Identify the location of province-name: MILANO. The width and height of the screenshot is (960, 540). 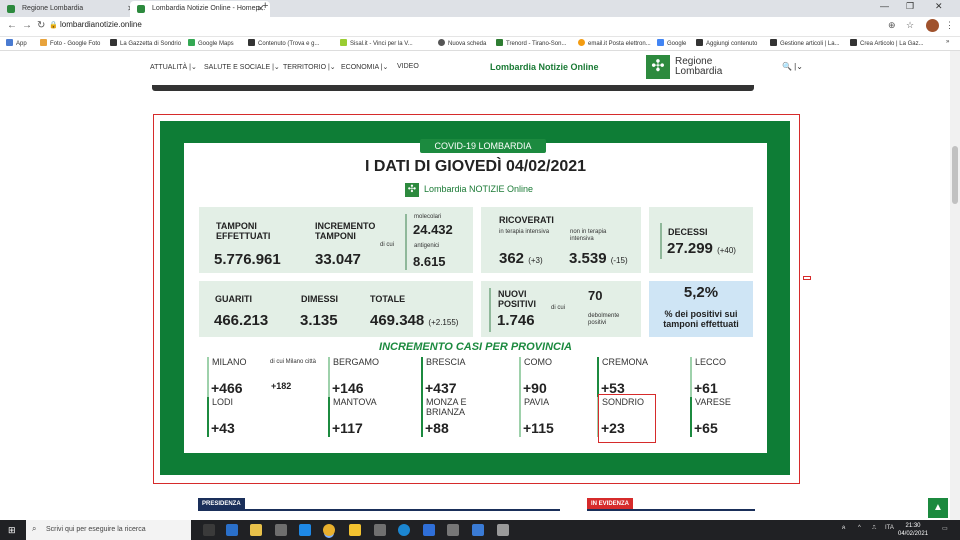
(229, 362).